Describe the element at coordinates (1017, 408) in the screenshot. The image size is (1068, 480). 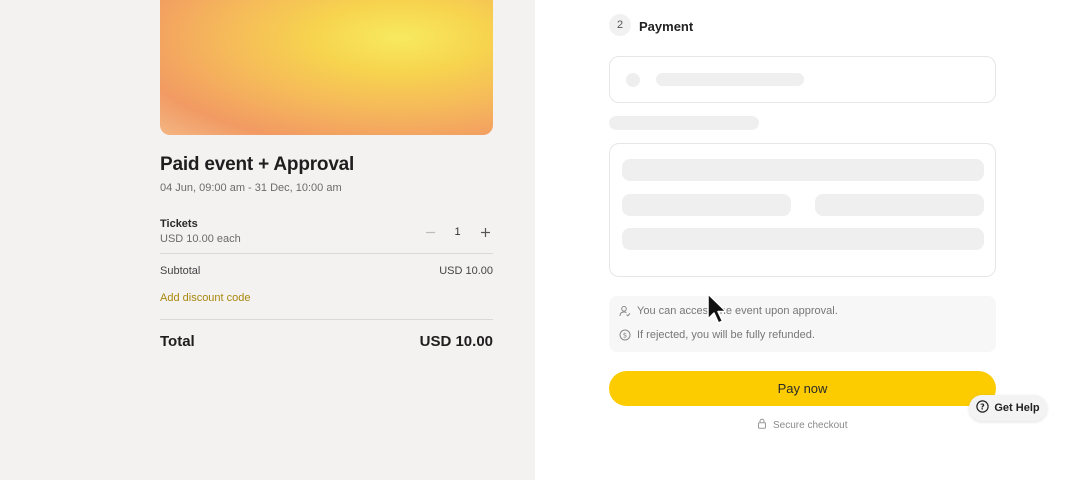
I see `get-help-label: Get Help` at that location.